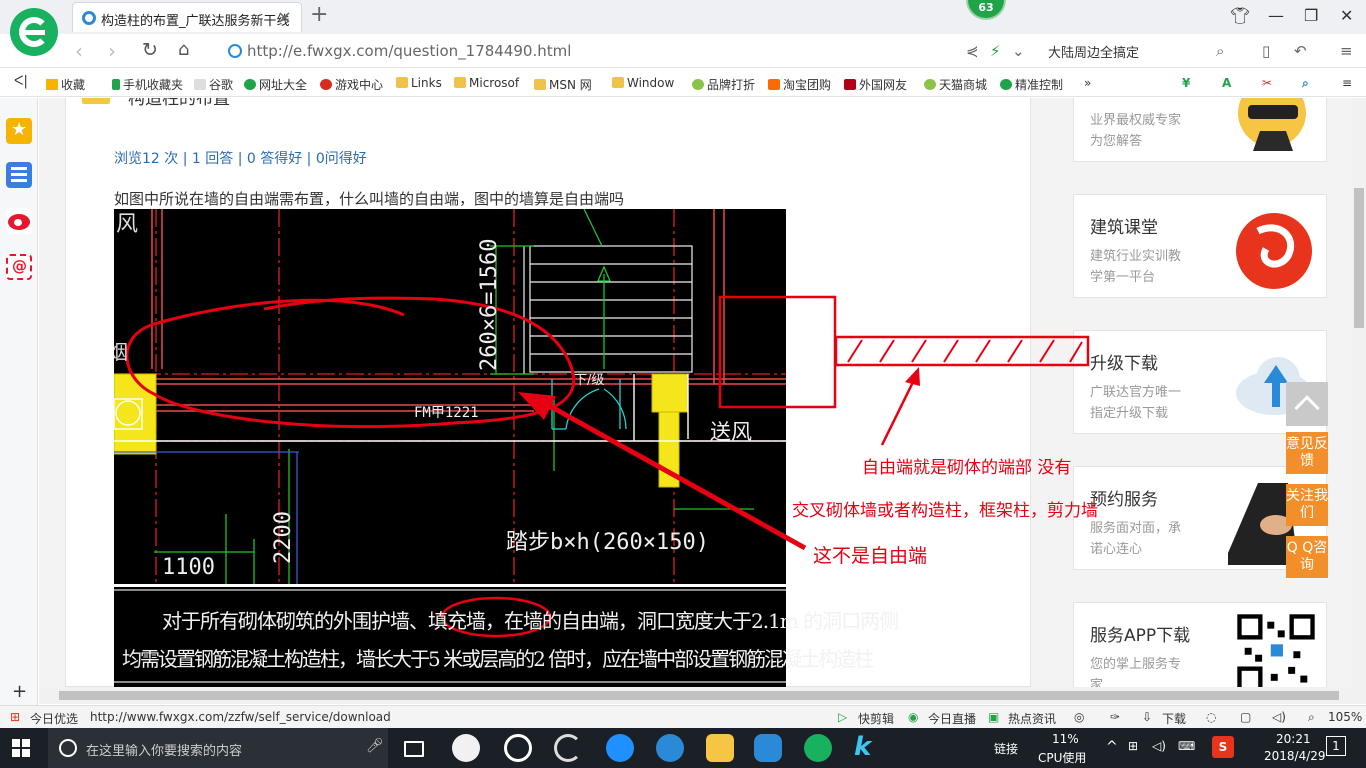  Describe the element at coordinates (1200, 246) in the screenshot. I see `building-class-card: 建筑课堂 建筑行业实训教 学第一平台` at that location.